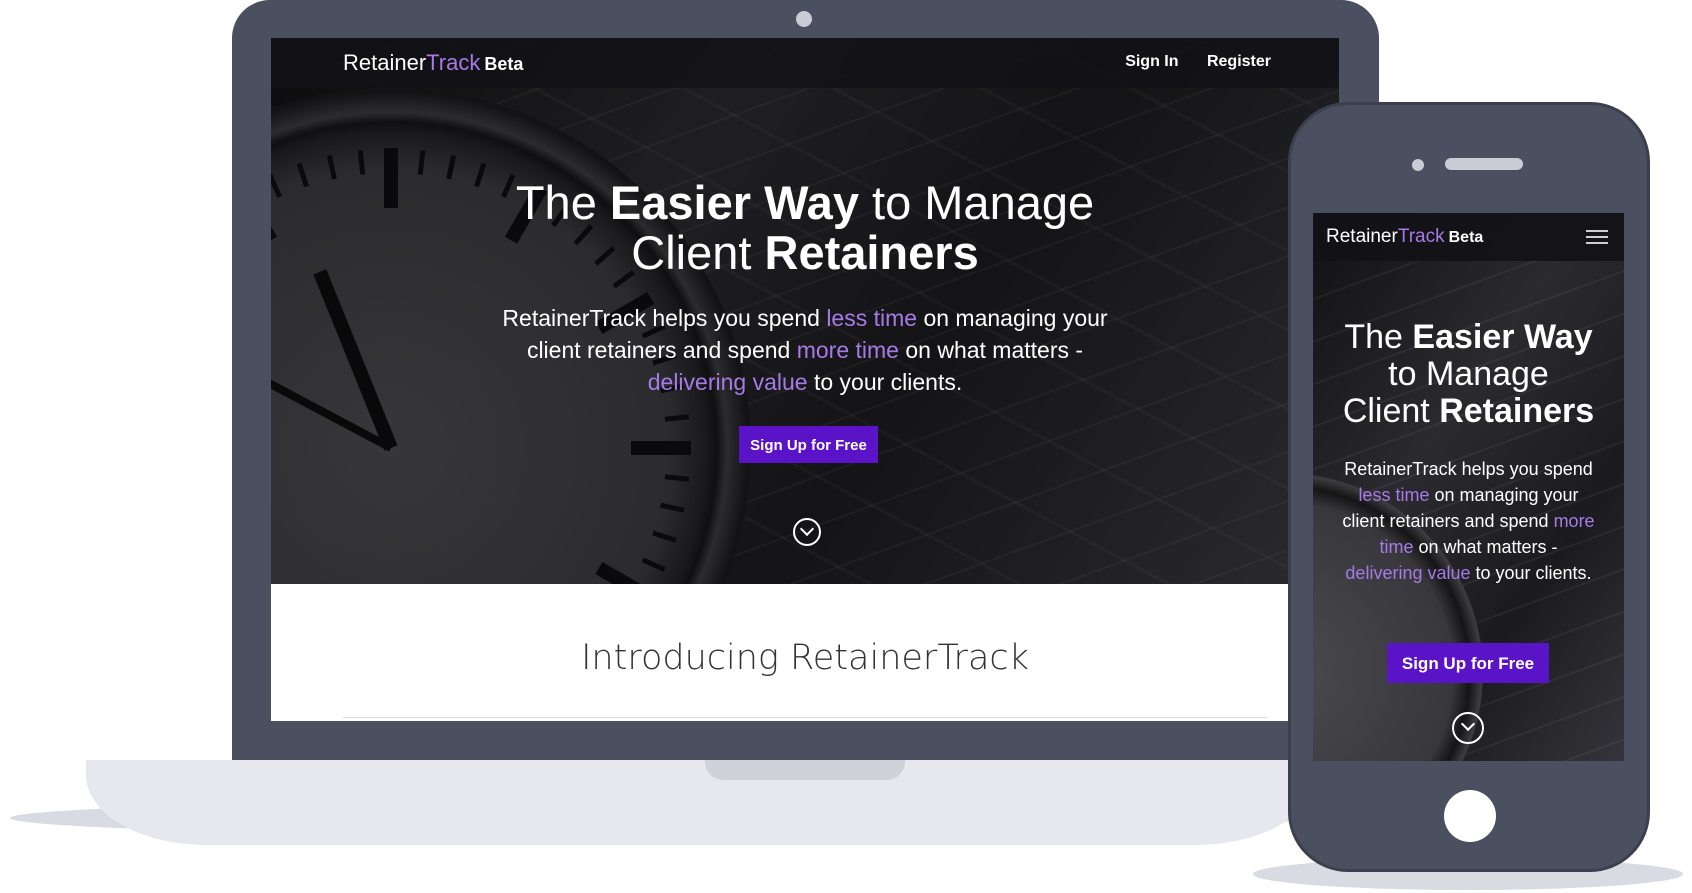 This screenshot has width=1692, height=893. I want to click on section-divider, so click(805, 717).